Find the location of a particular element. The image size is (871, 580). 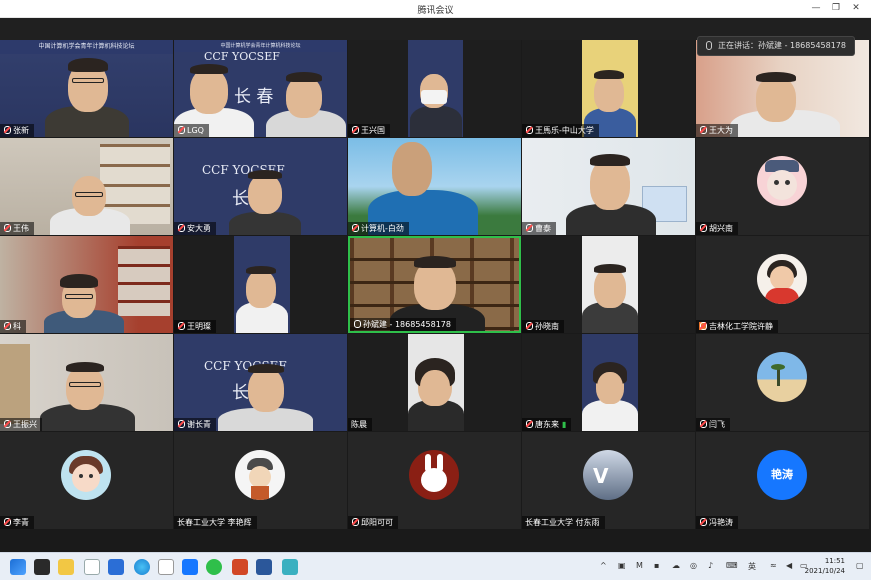

participant-tile: 孙晓南 is located at coordinates (608, 284).